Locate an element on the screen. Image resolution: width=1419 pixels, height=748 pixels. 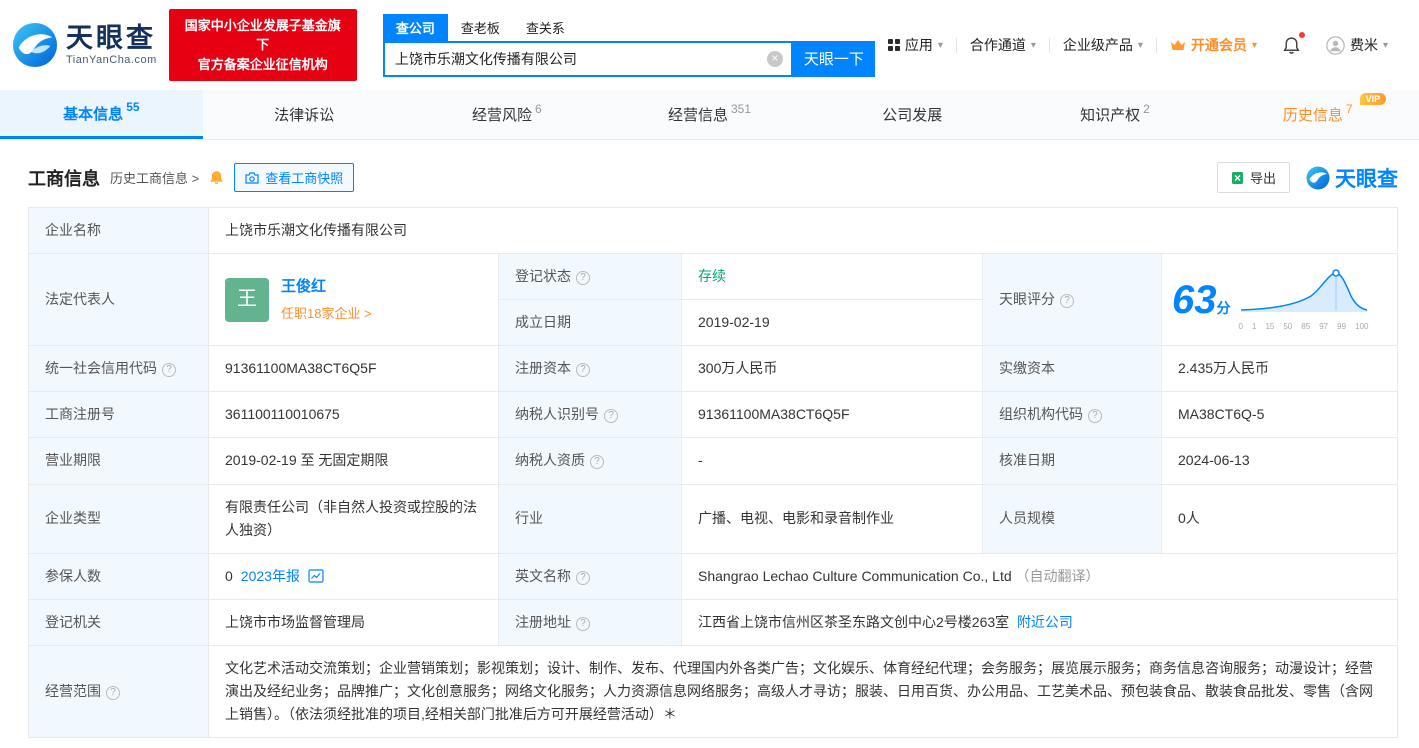
field-label-company-name: 企业名称 is located at coordinates (118, 230).